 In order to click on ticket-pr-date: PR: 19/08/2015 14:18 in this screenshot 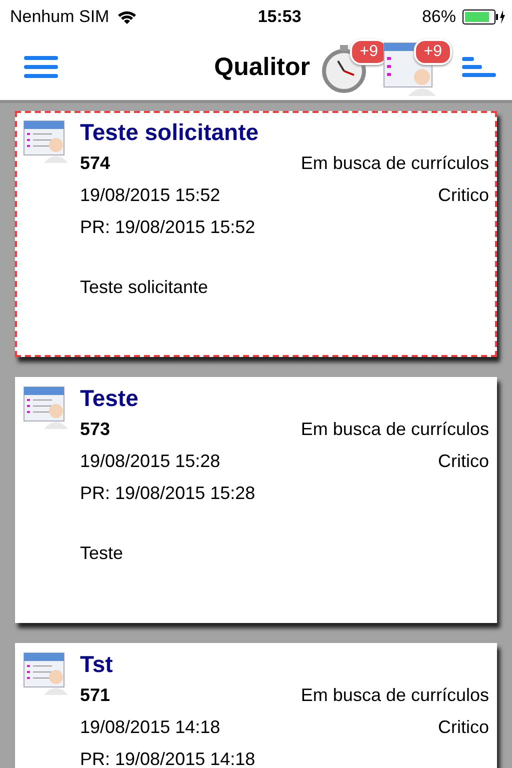, I will do `click(168, 758)`.